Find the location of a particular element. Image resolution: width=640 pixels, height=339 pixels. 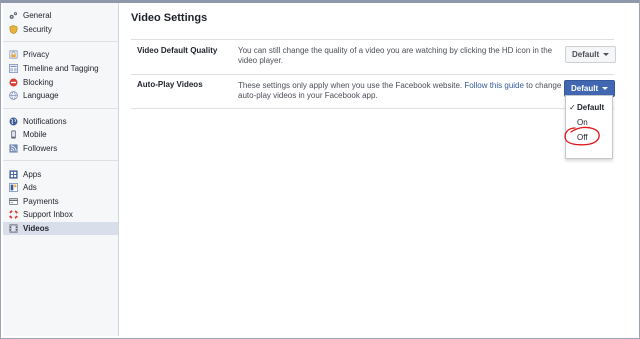

shield-icon is located at coordinates (13, 29).